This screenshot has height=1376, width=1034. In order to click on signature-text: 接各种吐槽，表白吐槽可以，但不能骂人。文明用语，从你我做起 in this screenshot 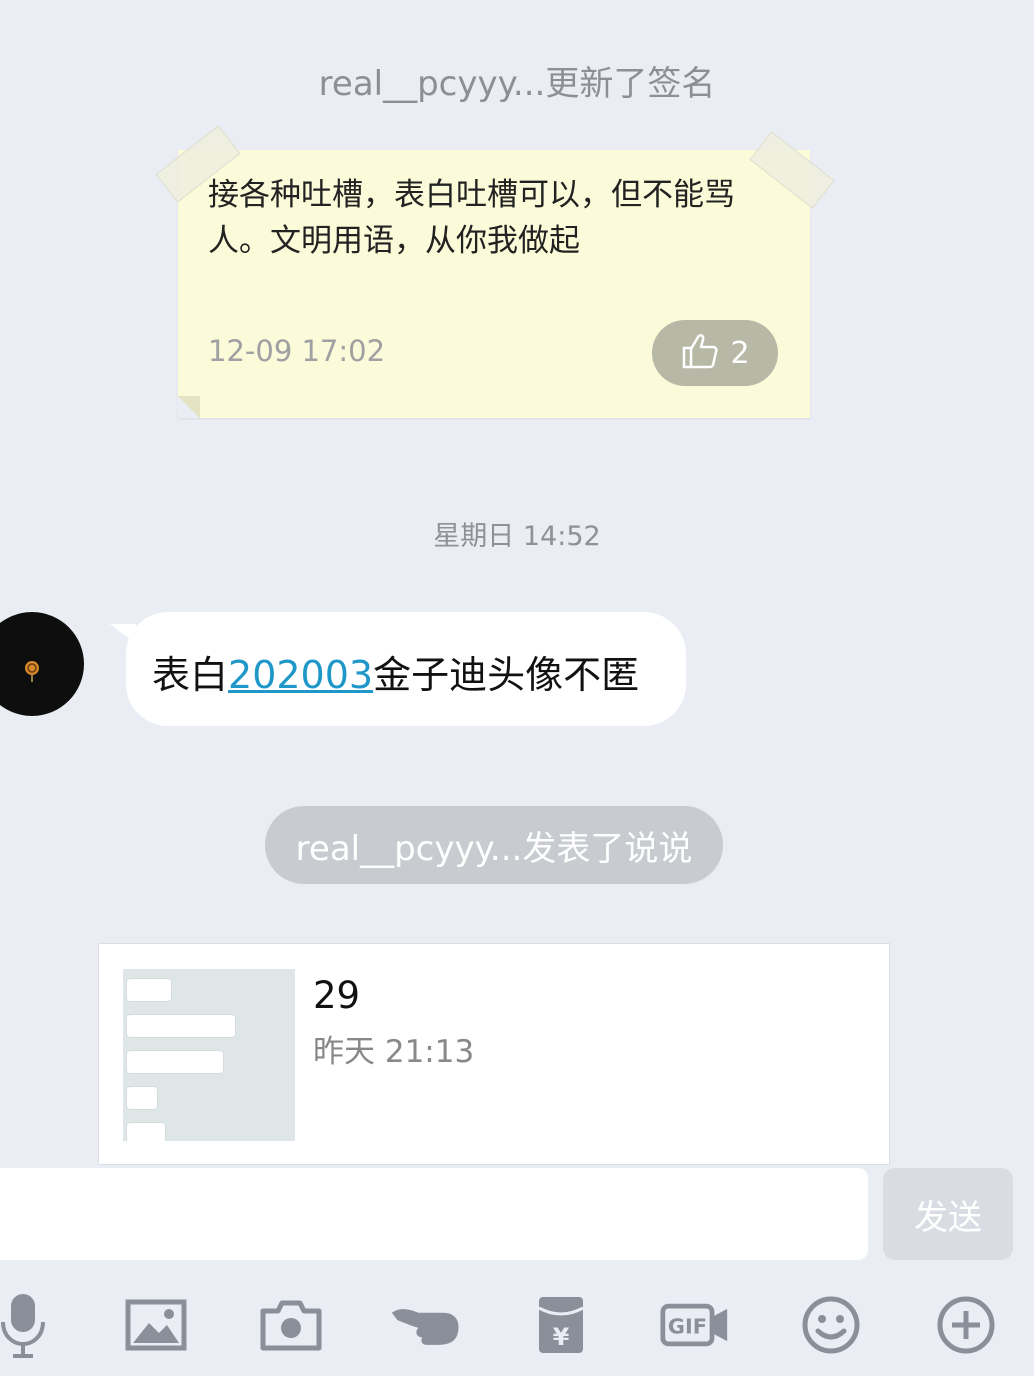, I will do `click(471, 218)`.